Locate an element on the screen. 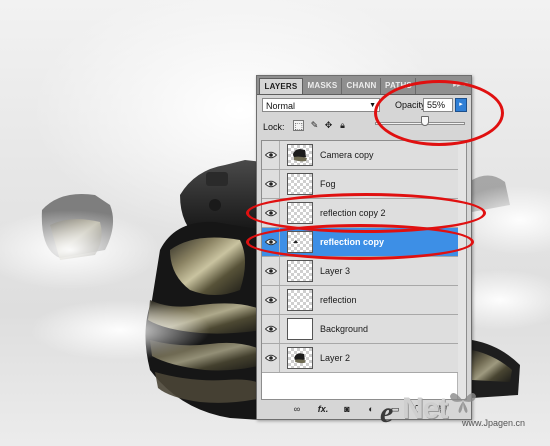 Image resolution: width=550 pixels, height=446 pixels. mask-icon: ◙ is located at coordinates (347, 409).